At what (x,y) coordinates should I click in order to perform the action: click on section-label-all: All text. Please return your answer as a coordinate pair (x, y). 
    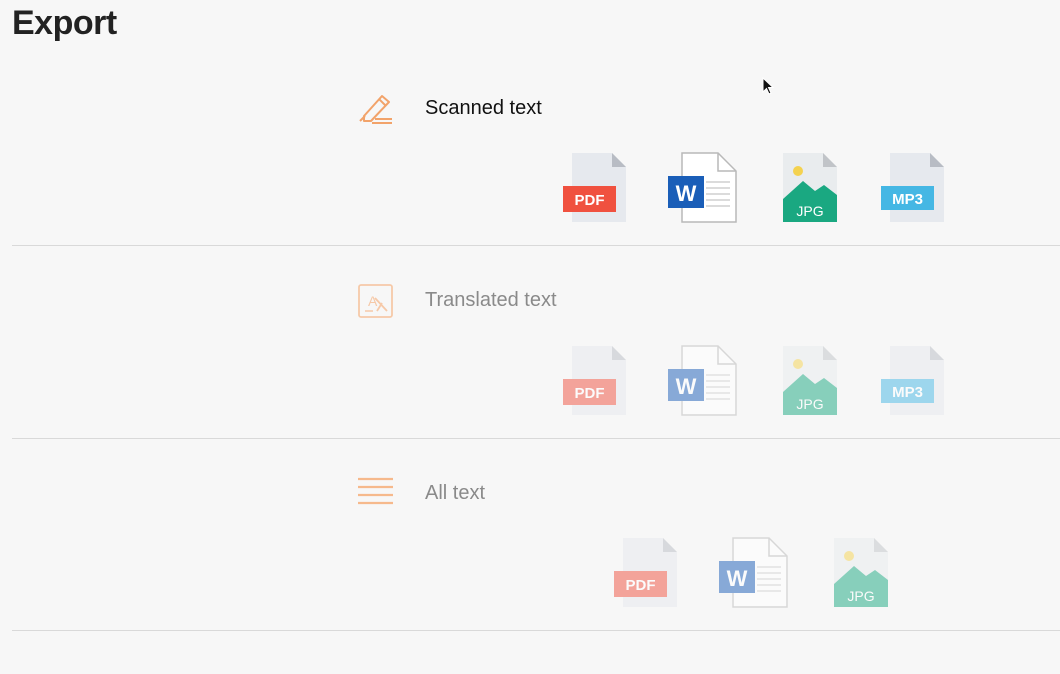
    Looking at the image, I should click on (455, 493).